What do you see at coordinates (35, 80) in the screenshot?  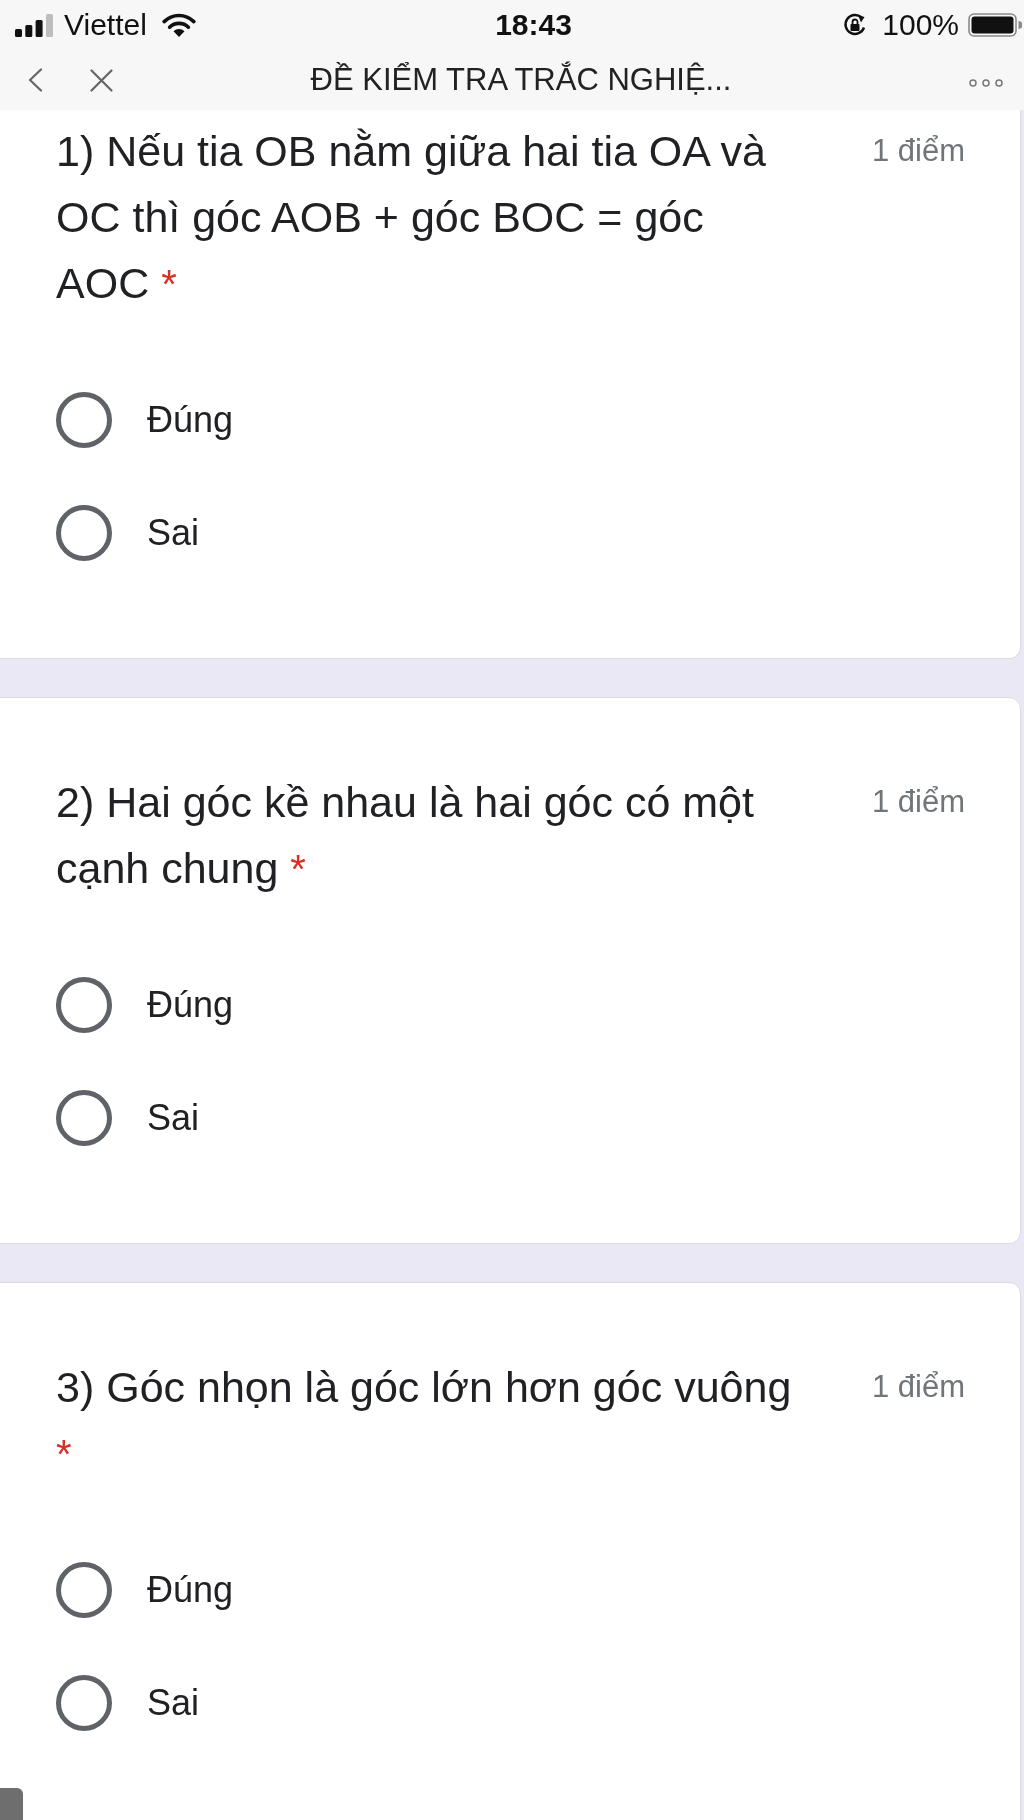 I see `back-icon` at bounding box center [35, 80].